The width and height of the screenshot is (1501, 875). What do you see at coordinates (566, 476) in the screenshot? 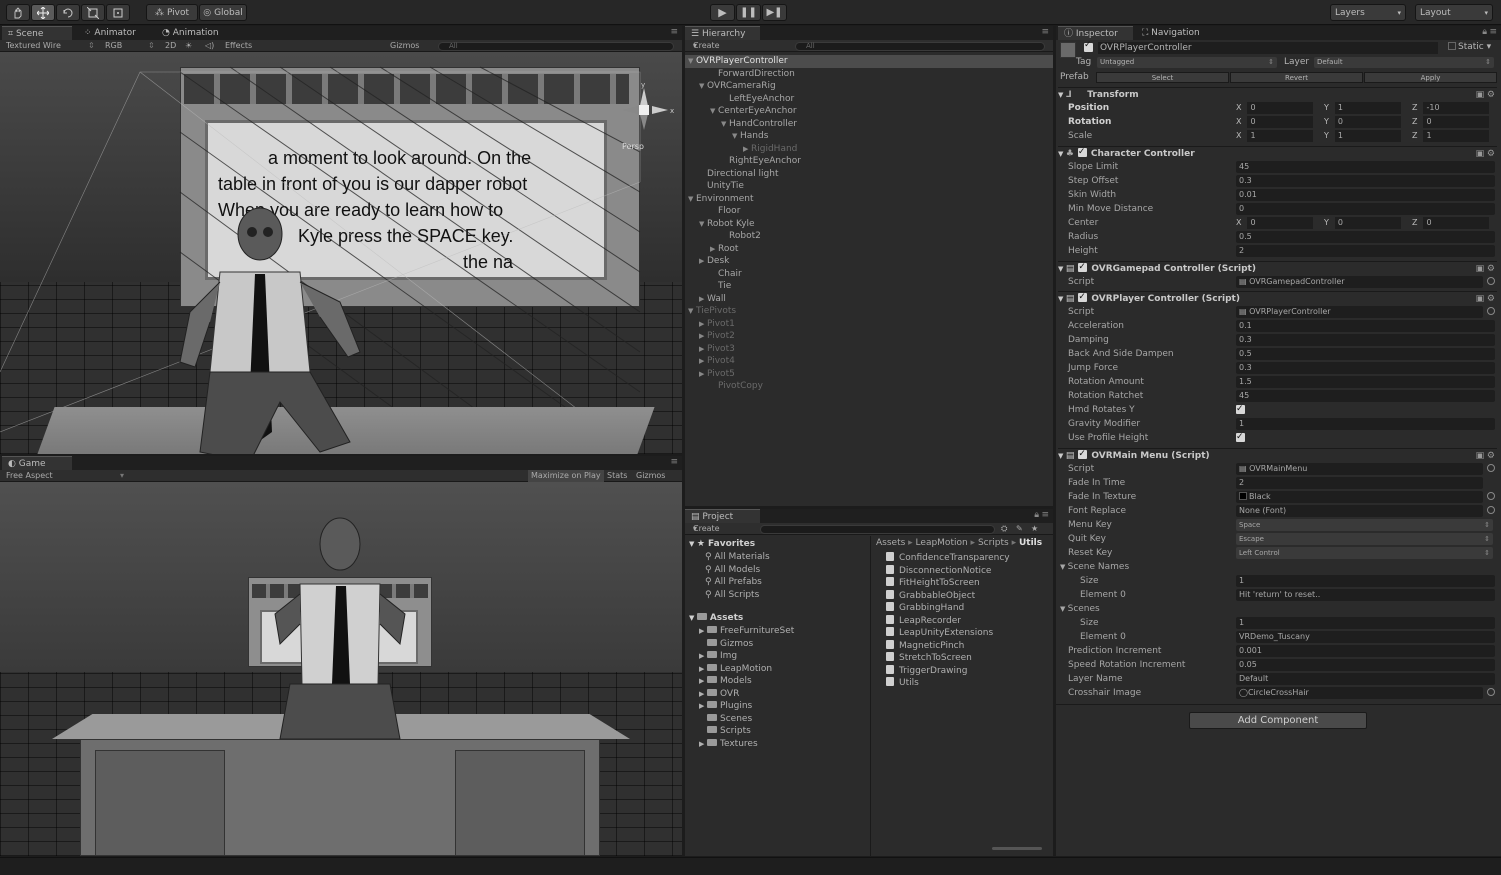
I see `maximize-on-play-toggle: Maximize on Play` at bounding box center [566, 476].